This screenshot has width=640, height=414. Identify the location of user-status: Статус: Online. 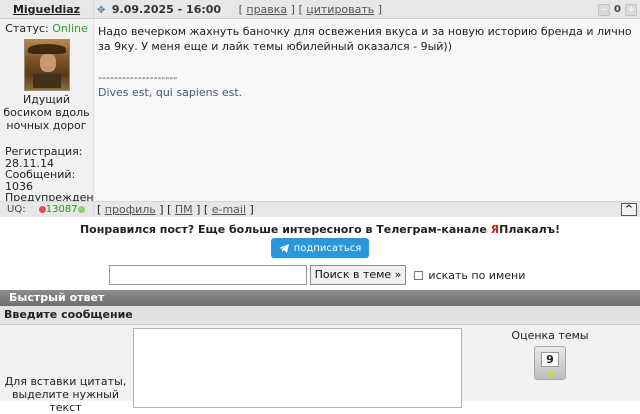
(46, 28).